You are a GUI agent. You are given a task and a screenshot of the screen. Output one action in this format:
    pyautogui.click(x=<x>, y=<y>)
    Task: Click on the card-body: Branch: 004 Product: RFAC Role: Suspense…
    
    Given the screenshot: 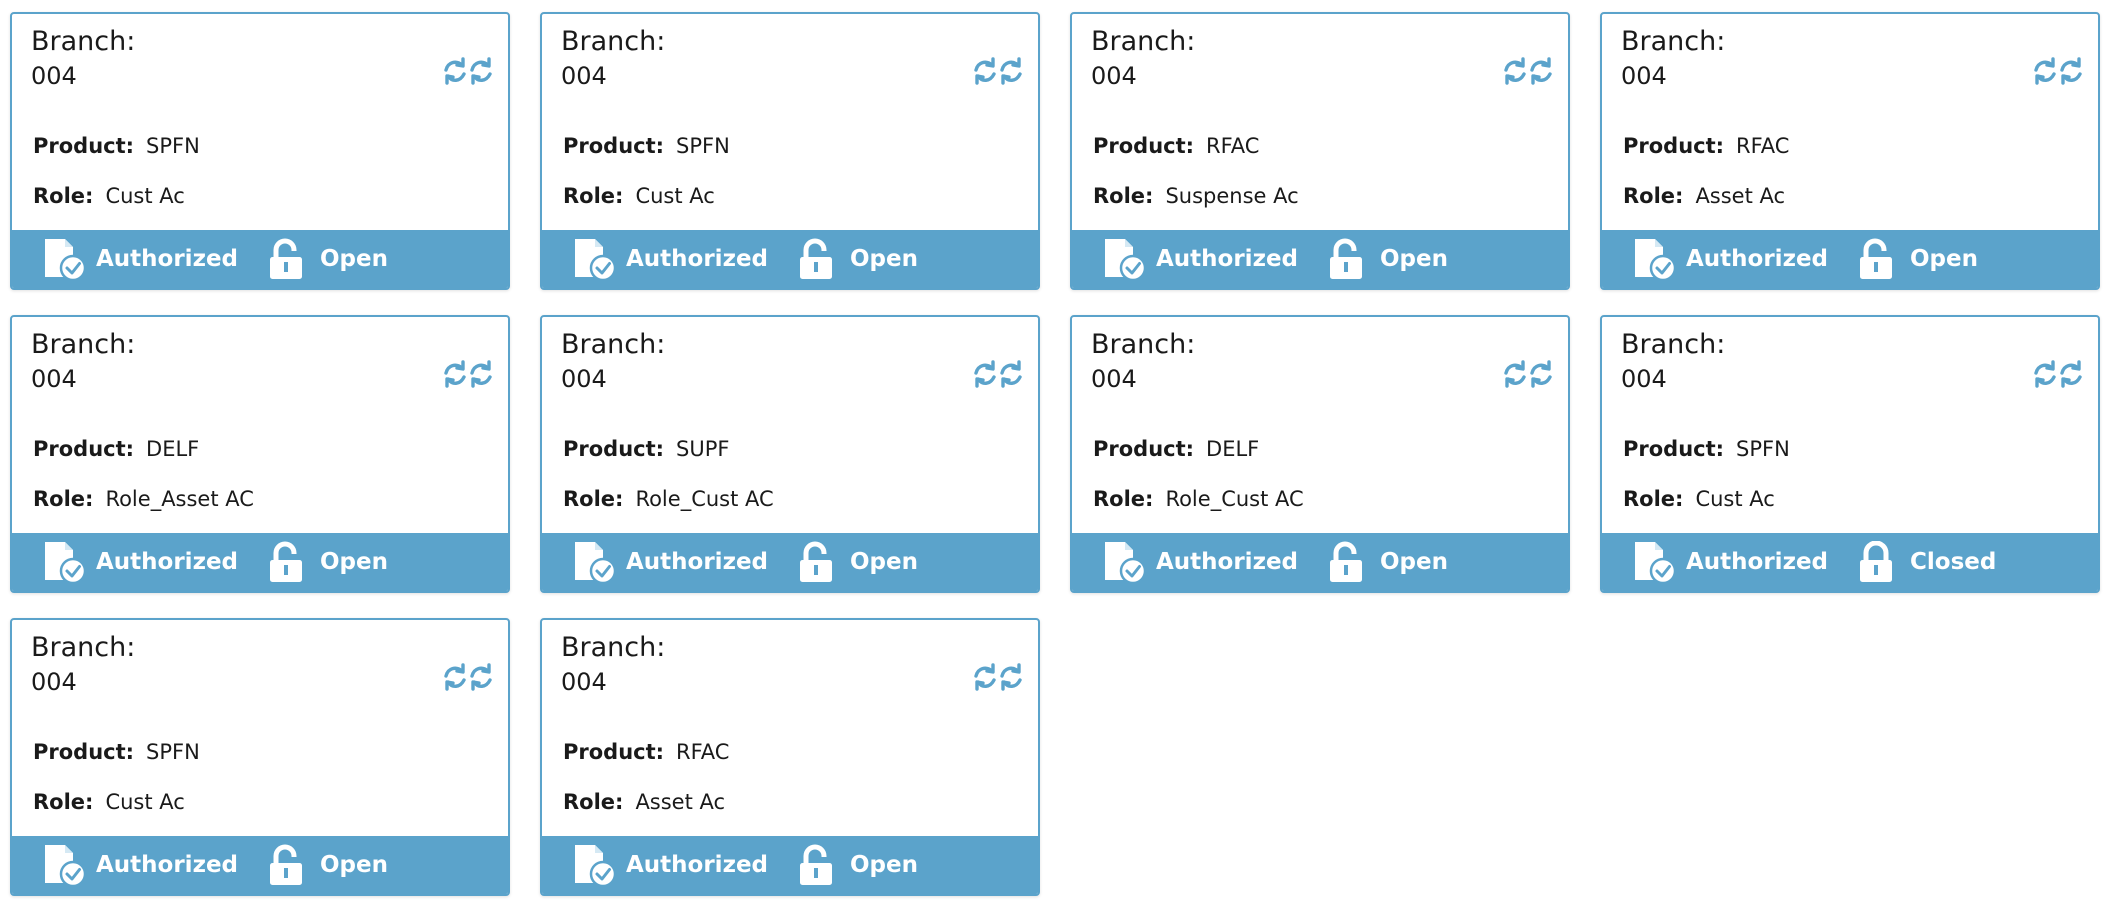 What is the action you would take?
    pyautogui.click(x=1320, y=122)
    